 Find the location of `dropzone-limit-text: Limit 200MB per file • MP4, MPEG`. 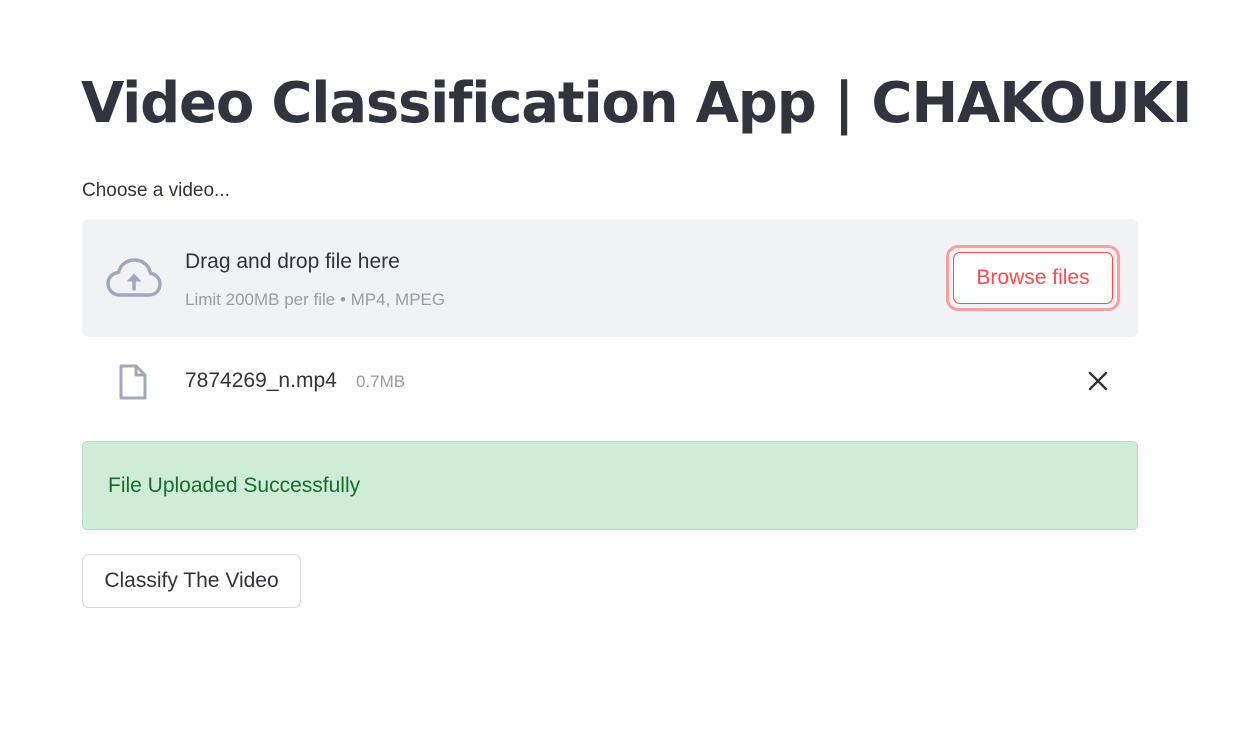

dropzone-limit-text: Limit 200MB per file • MP4, MPEG is located at coordinates (315, 299).